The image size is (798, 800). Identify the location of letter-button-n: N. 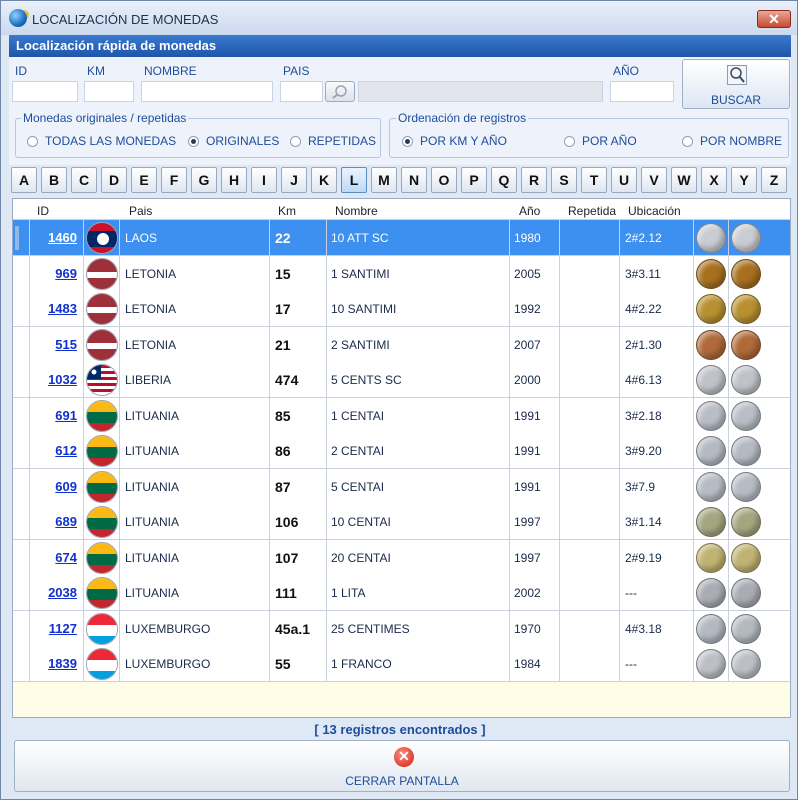
(414, 180).